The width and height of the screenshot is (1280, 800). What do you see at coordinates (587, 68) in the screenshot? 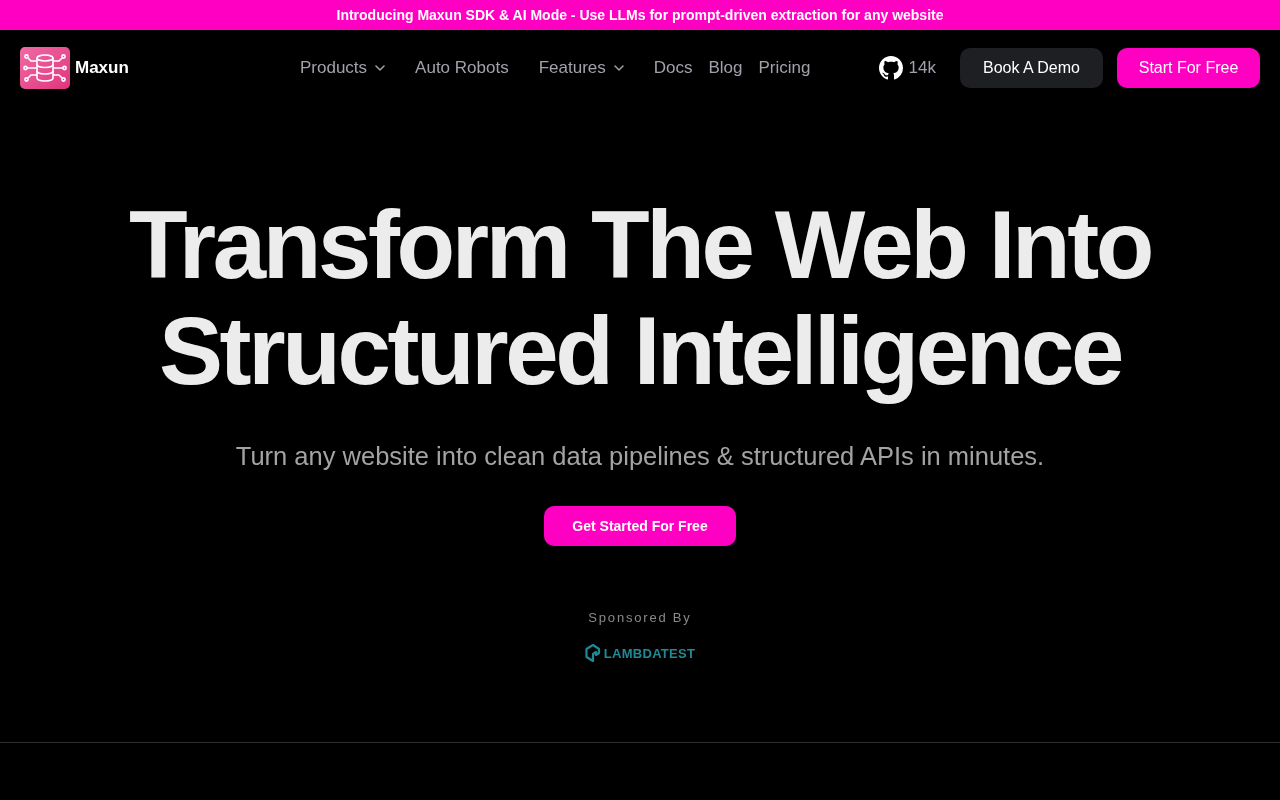
I see `nav-link: Features` at bounding box center [587, 68].